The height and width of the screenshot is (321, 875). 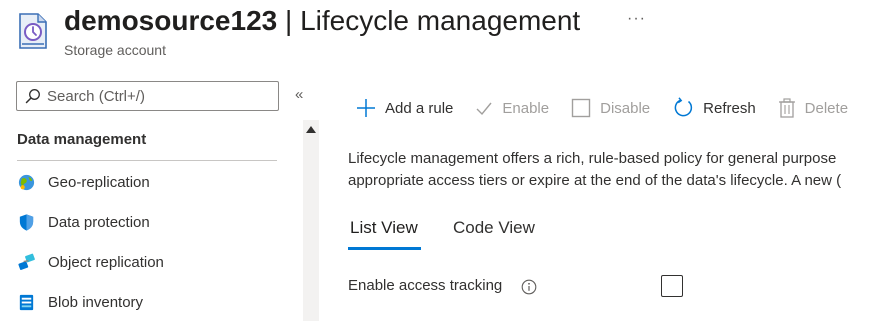 What do you see at coordinates (82, 139) in the screenshot?
I see `section-title: Data management` at bounding box center [82, 139].